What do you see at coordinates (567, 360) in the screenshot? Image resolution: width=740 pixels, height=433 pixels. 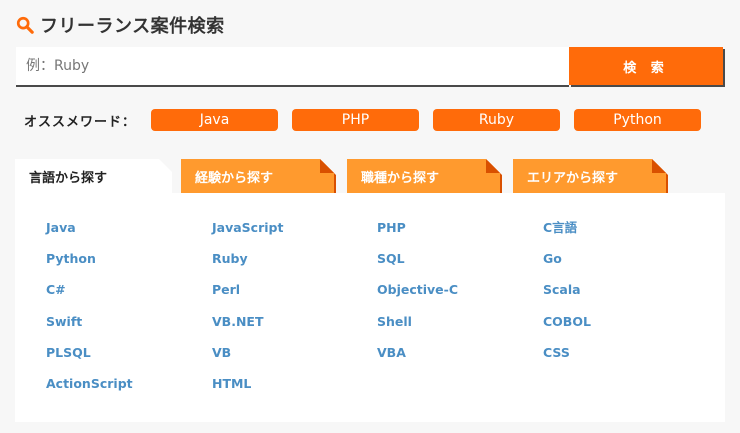 I see `language-link-css: CSS` at bounding box center [567, 360].